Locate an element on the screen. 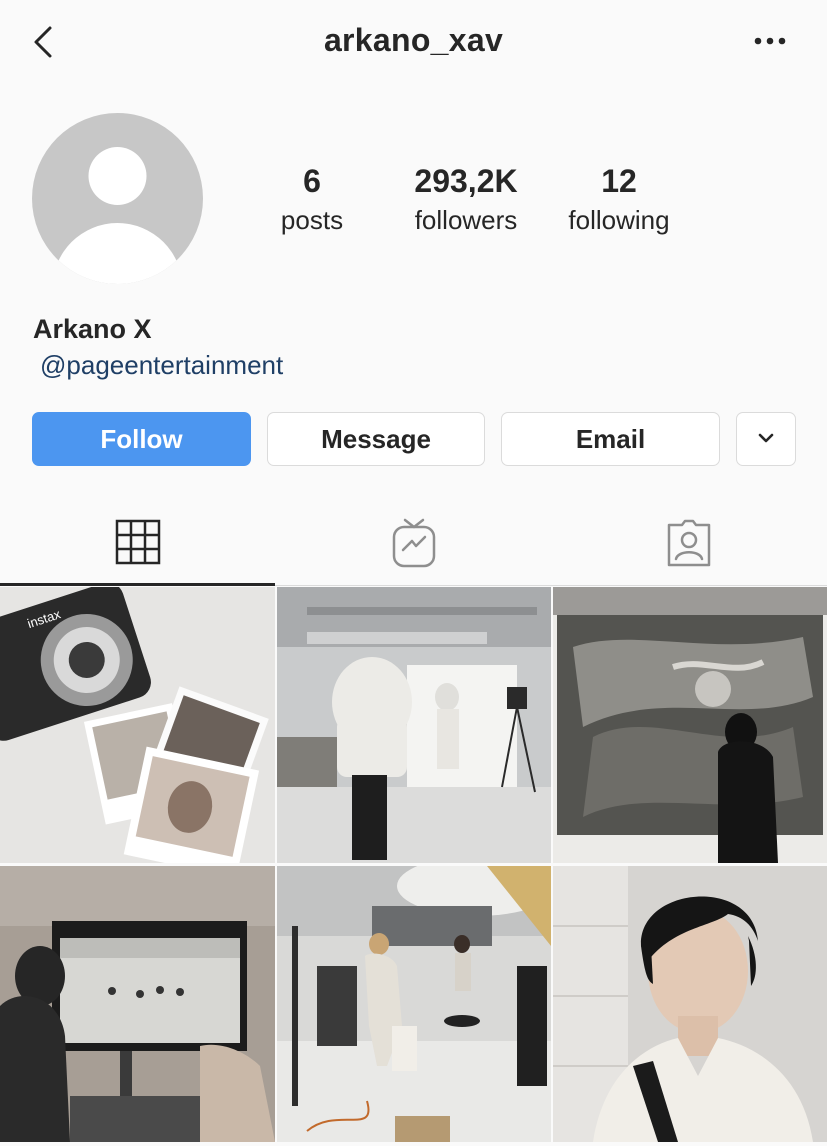 Image resolution: width=827 pixels, height=1146 pixels. posts-label: posts is located at coordinates (312, 220).